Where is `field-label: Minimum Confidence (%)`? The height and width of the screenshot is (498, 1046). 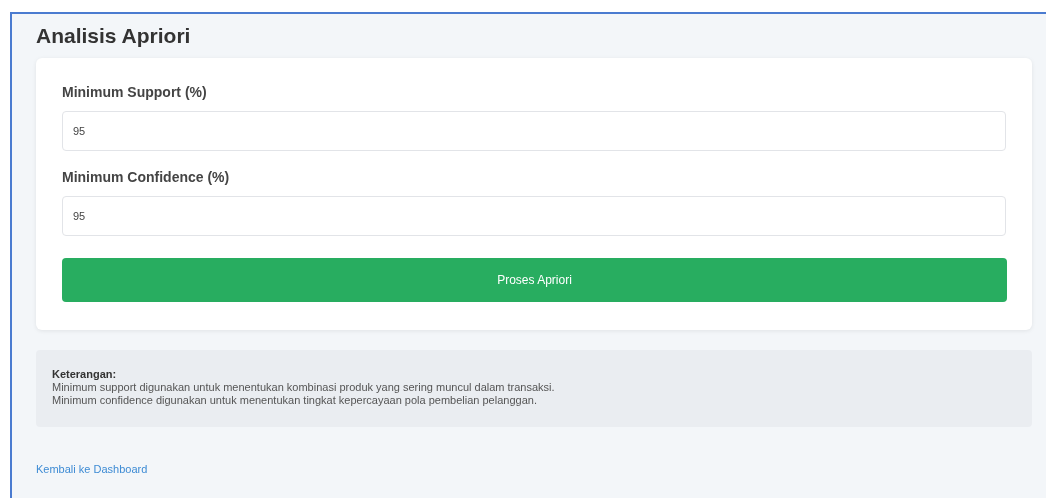 field-label: Minimum Confidence (%) is located at coordinates (146, 177).